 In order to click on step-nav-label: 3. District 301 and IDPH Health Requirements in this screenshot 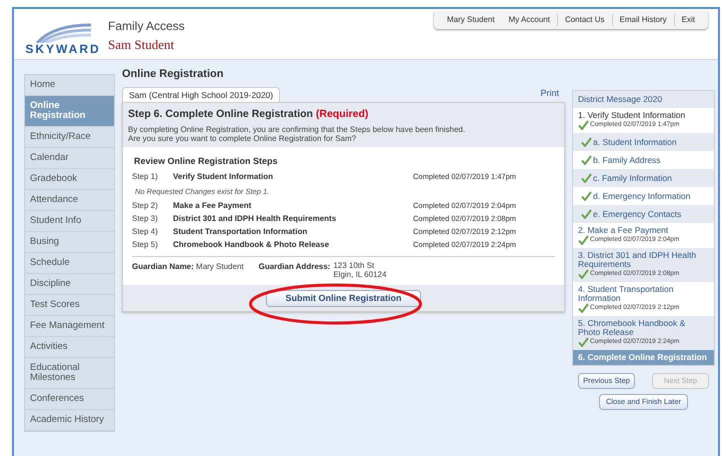, I will do `click(638, 260)`.